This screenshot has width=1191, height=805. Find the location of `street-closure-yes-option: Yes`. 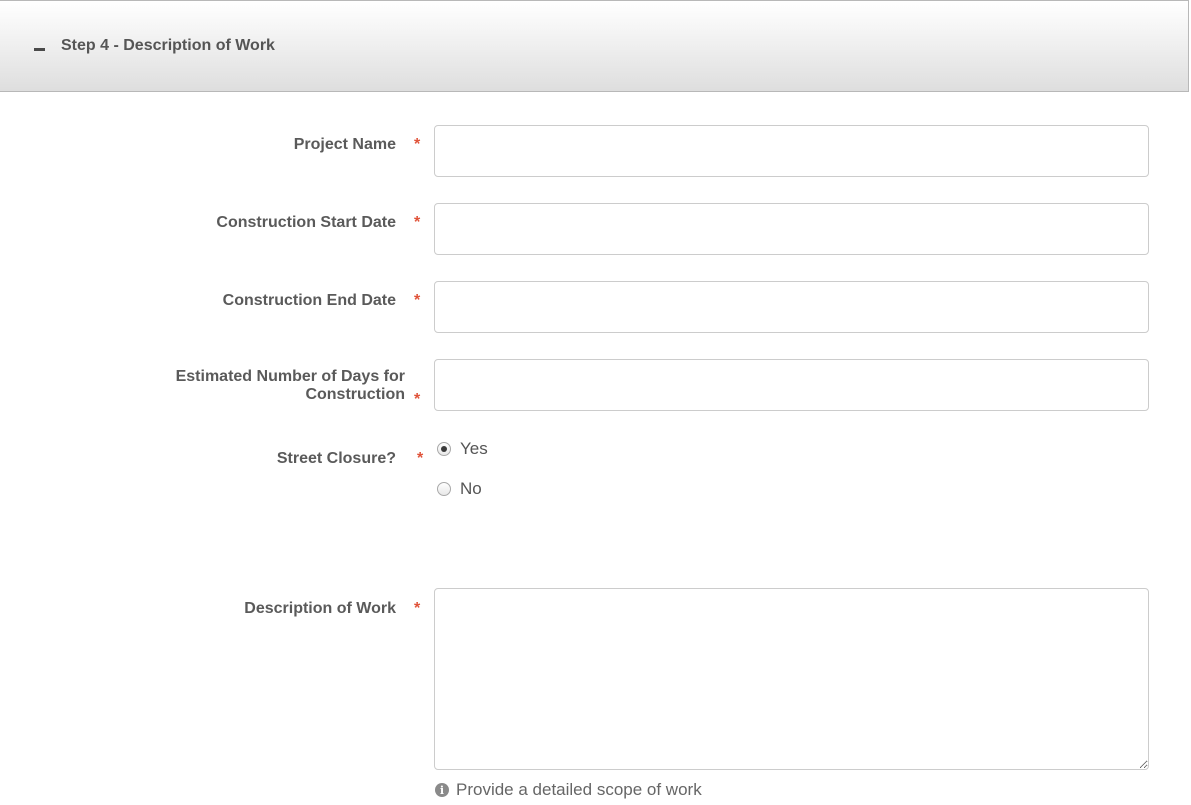

street-closure-yes-option: Yes is located at coordinates (462, 449).